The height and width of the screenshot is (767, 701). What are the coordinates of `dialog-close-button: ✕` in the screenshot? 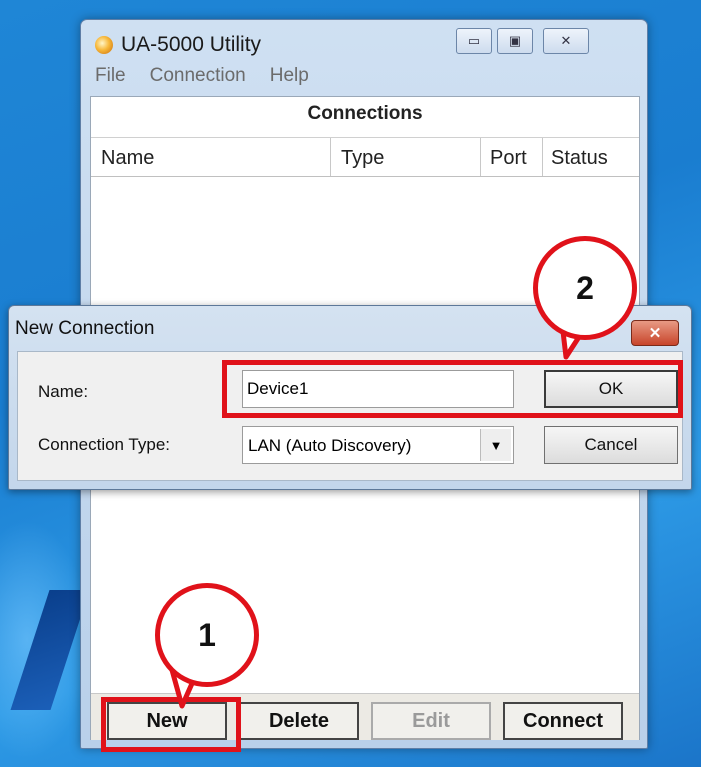 It's located at (655, 333).